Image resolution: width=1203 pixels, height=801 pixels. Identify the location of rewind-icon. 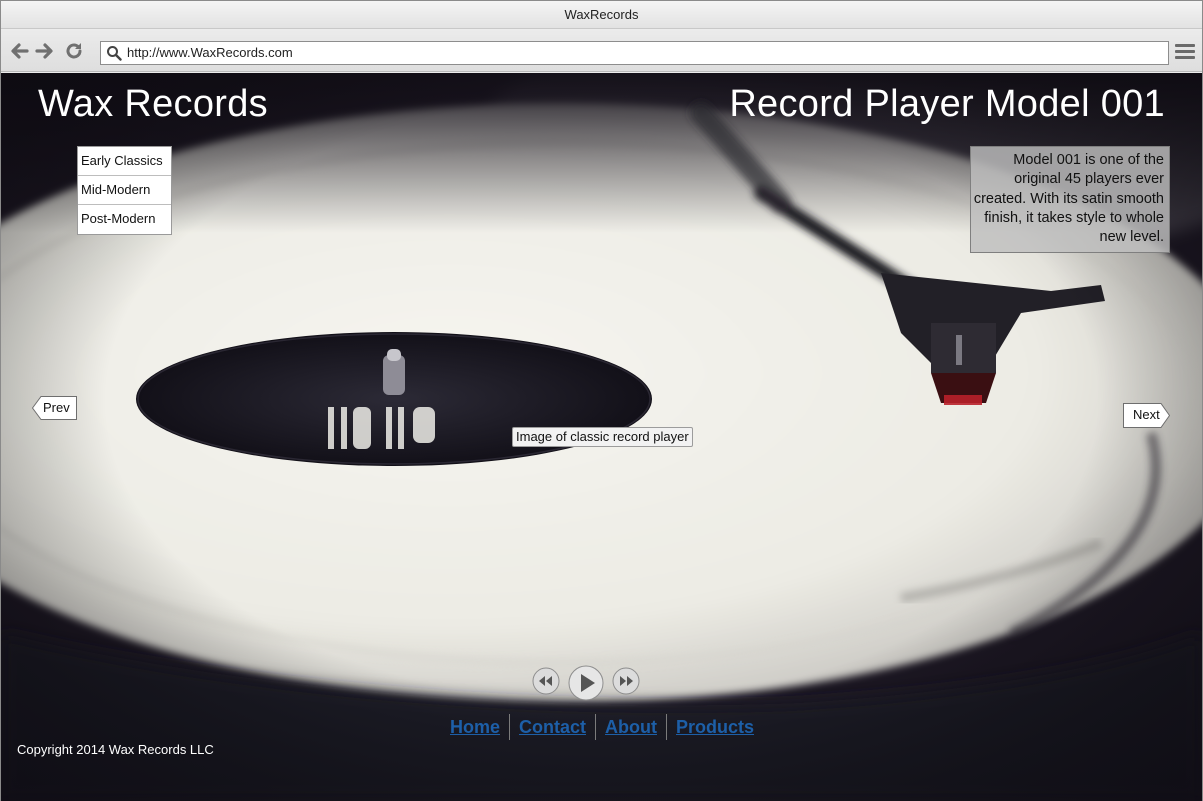
(546, 681).